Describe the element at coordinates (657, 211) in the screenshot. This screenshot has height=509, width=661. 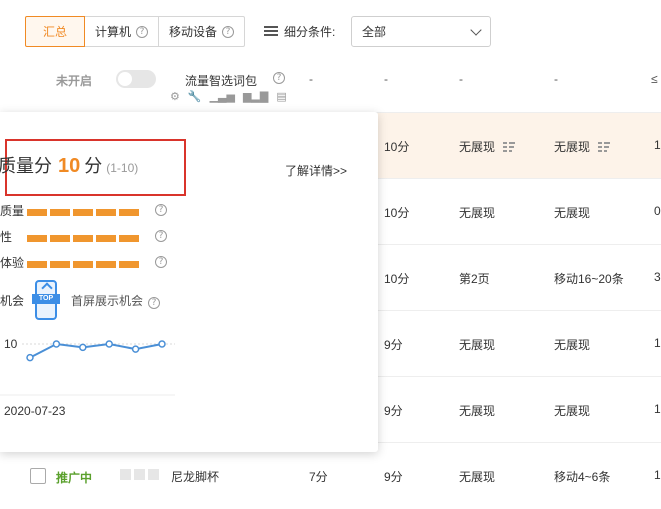
I see `cell-edge: 0` at that location.